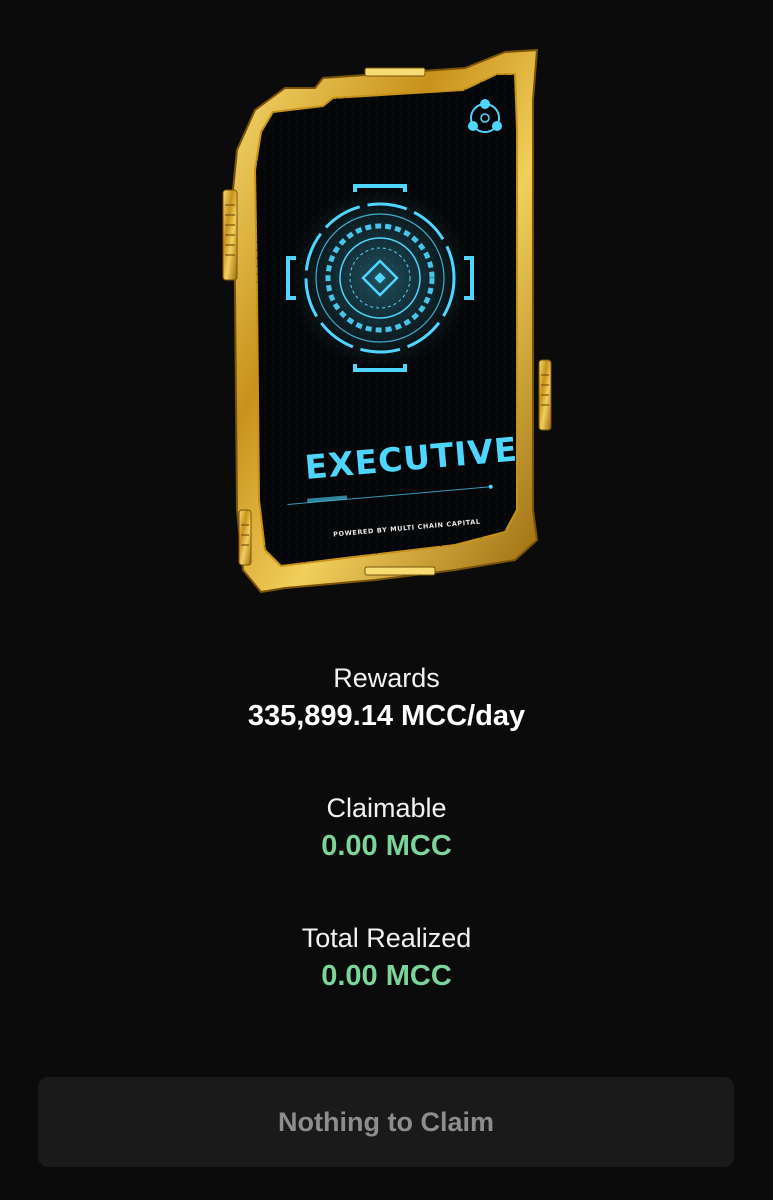  I want to click on claimable-label: Claimable, so click(386, 808).